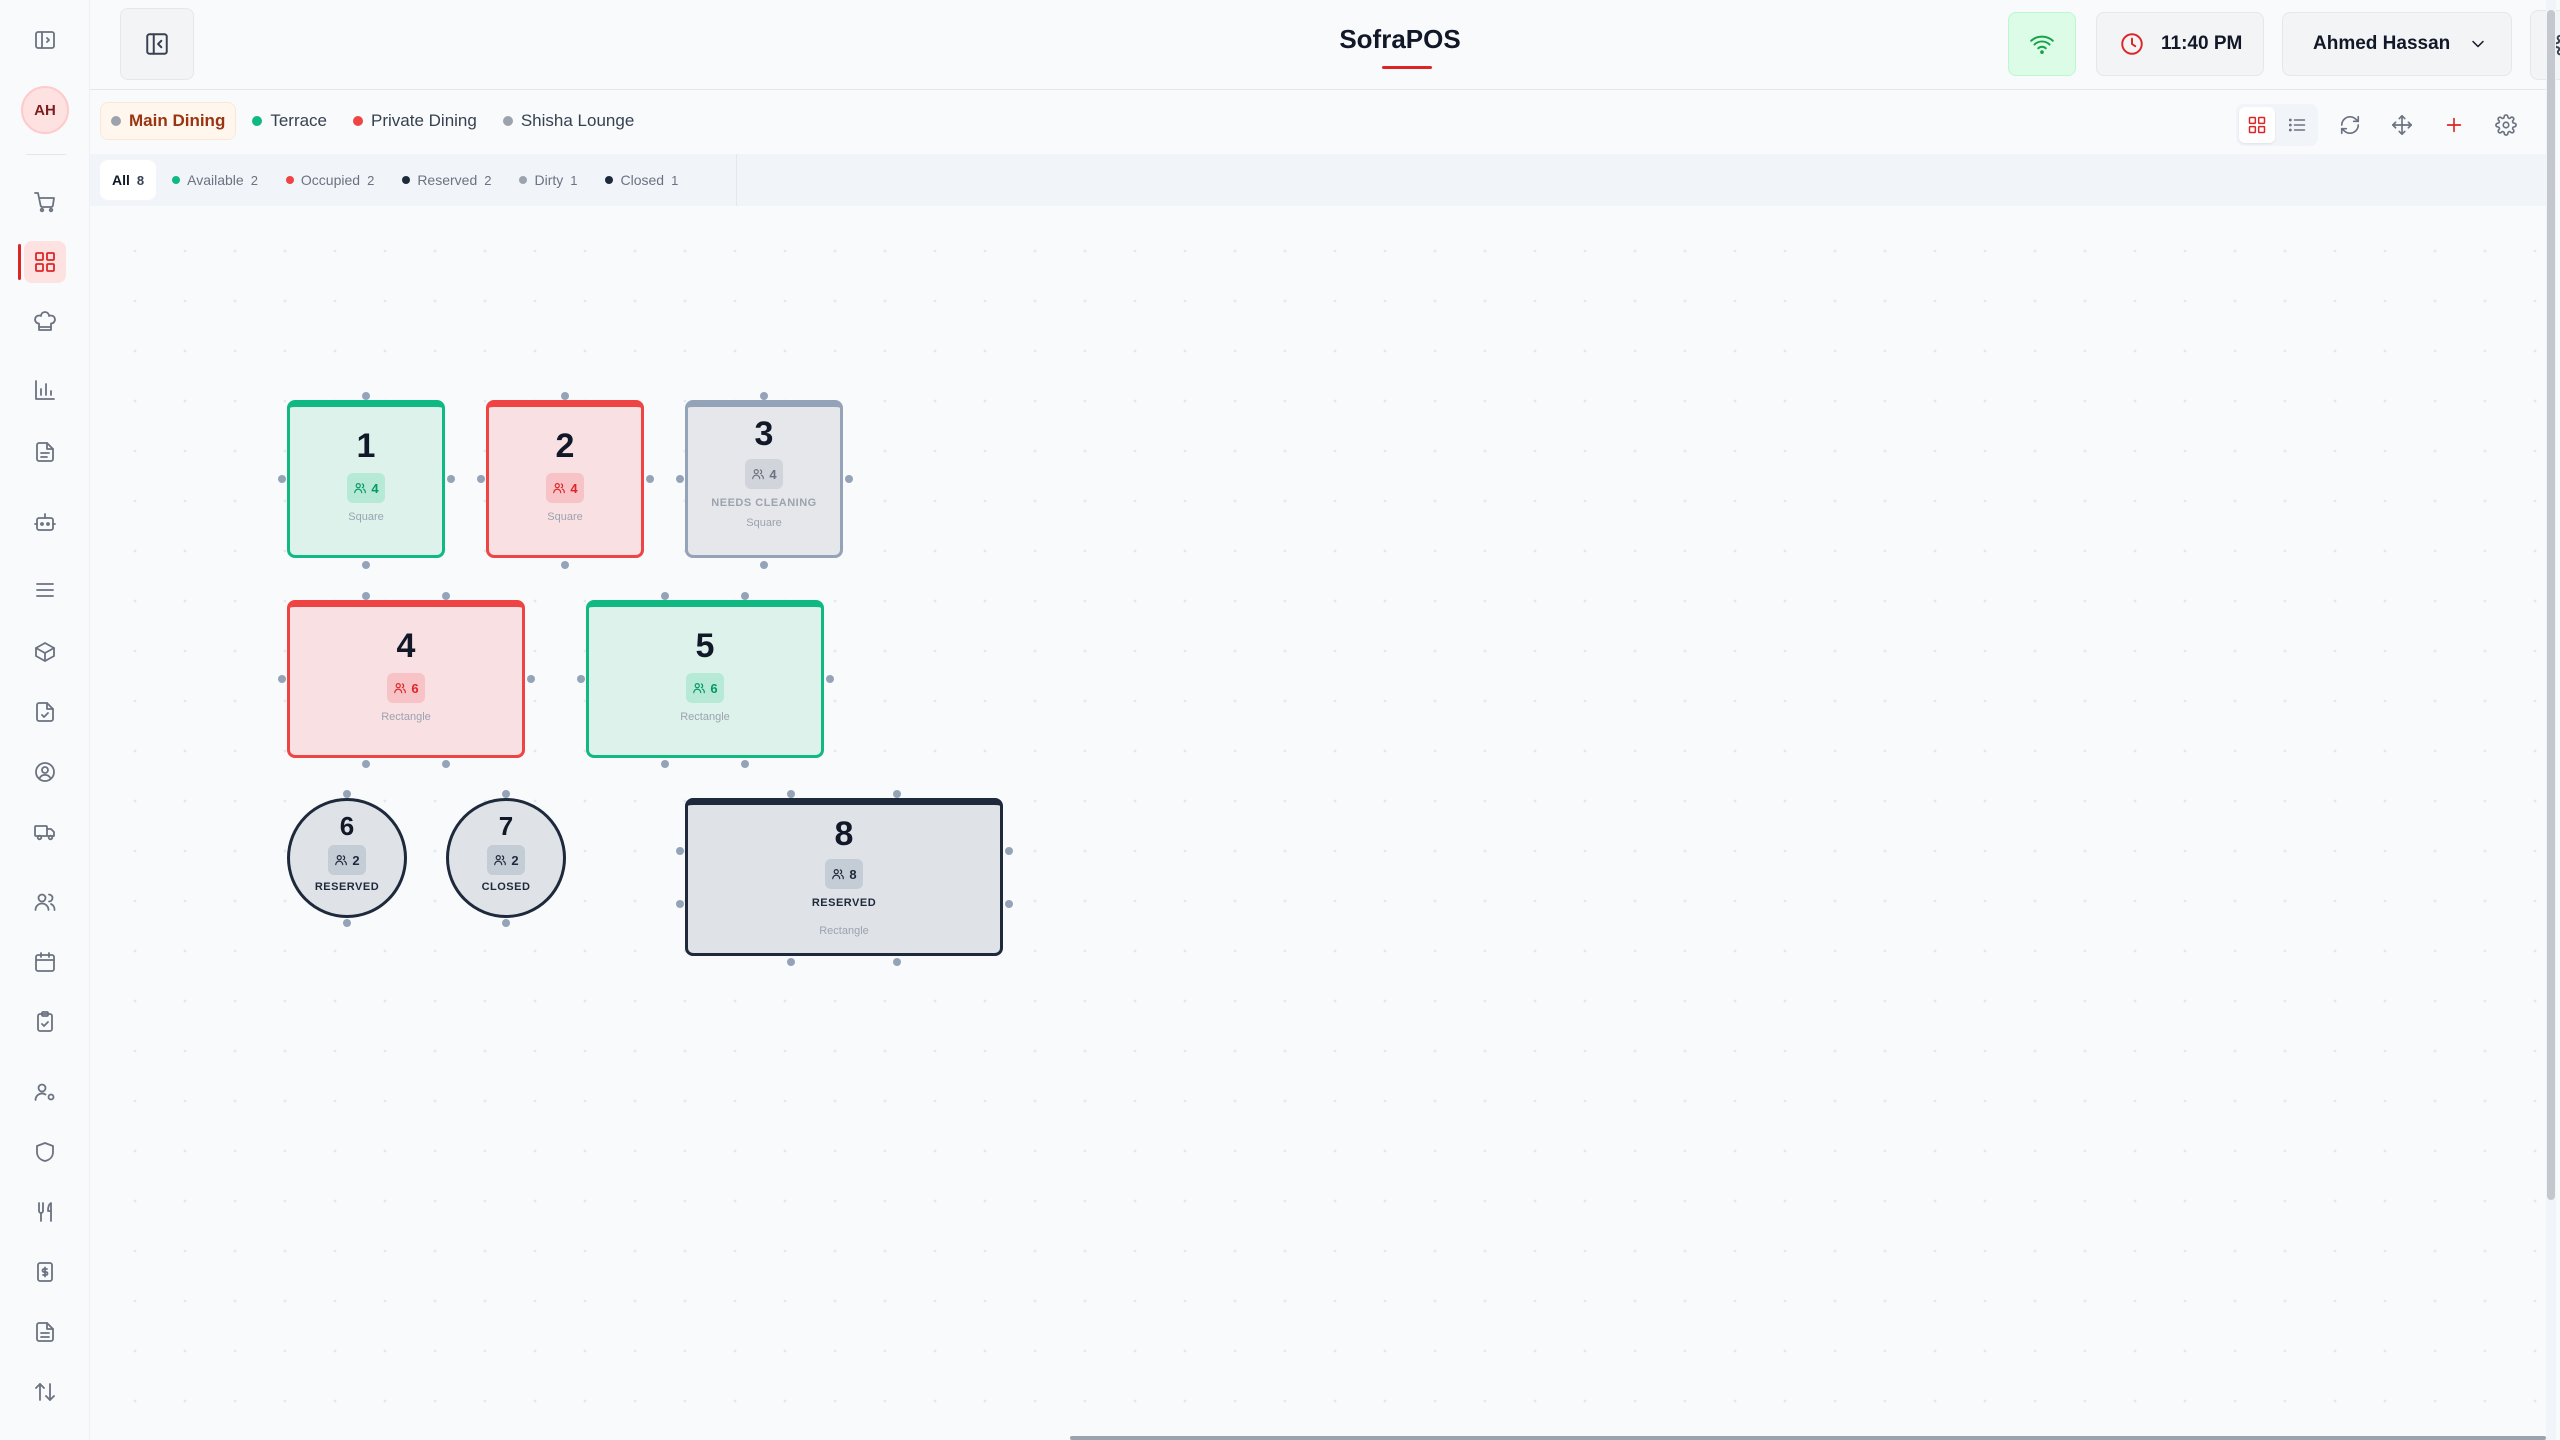  What do you see at coordinates (157, 44) in the screenshot?
I see `collapse-sidebar-button` at bounding box center [157, 44].